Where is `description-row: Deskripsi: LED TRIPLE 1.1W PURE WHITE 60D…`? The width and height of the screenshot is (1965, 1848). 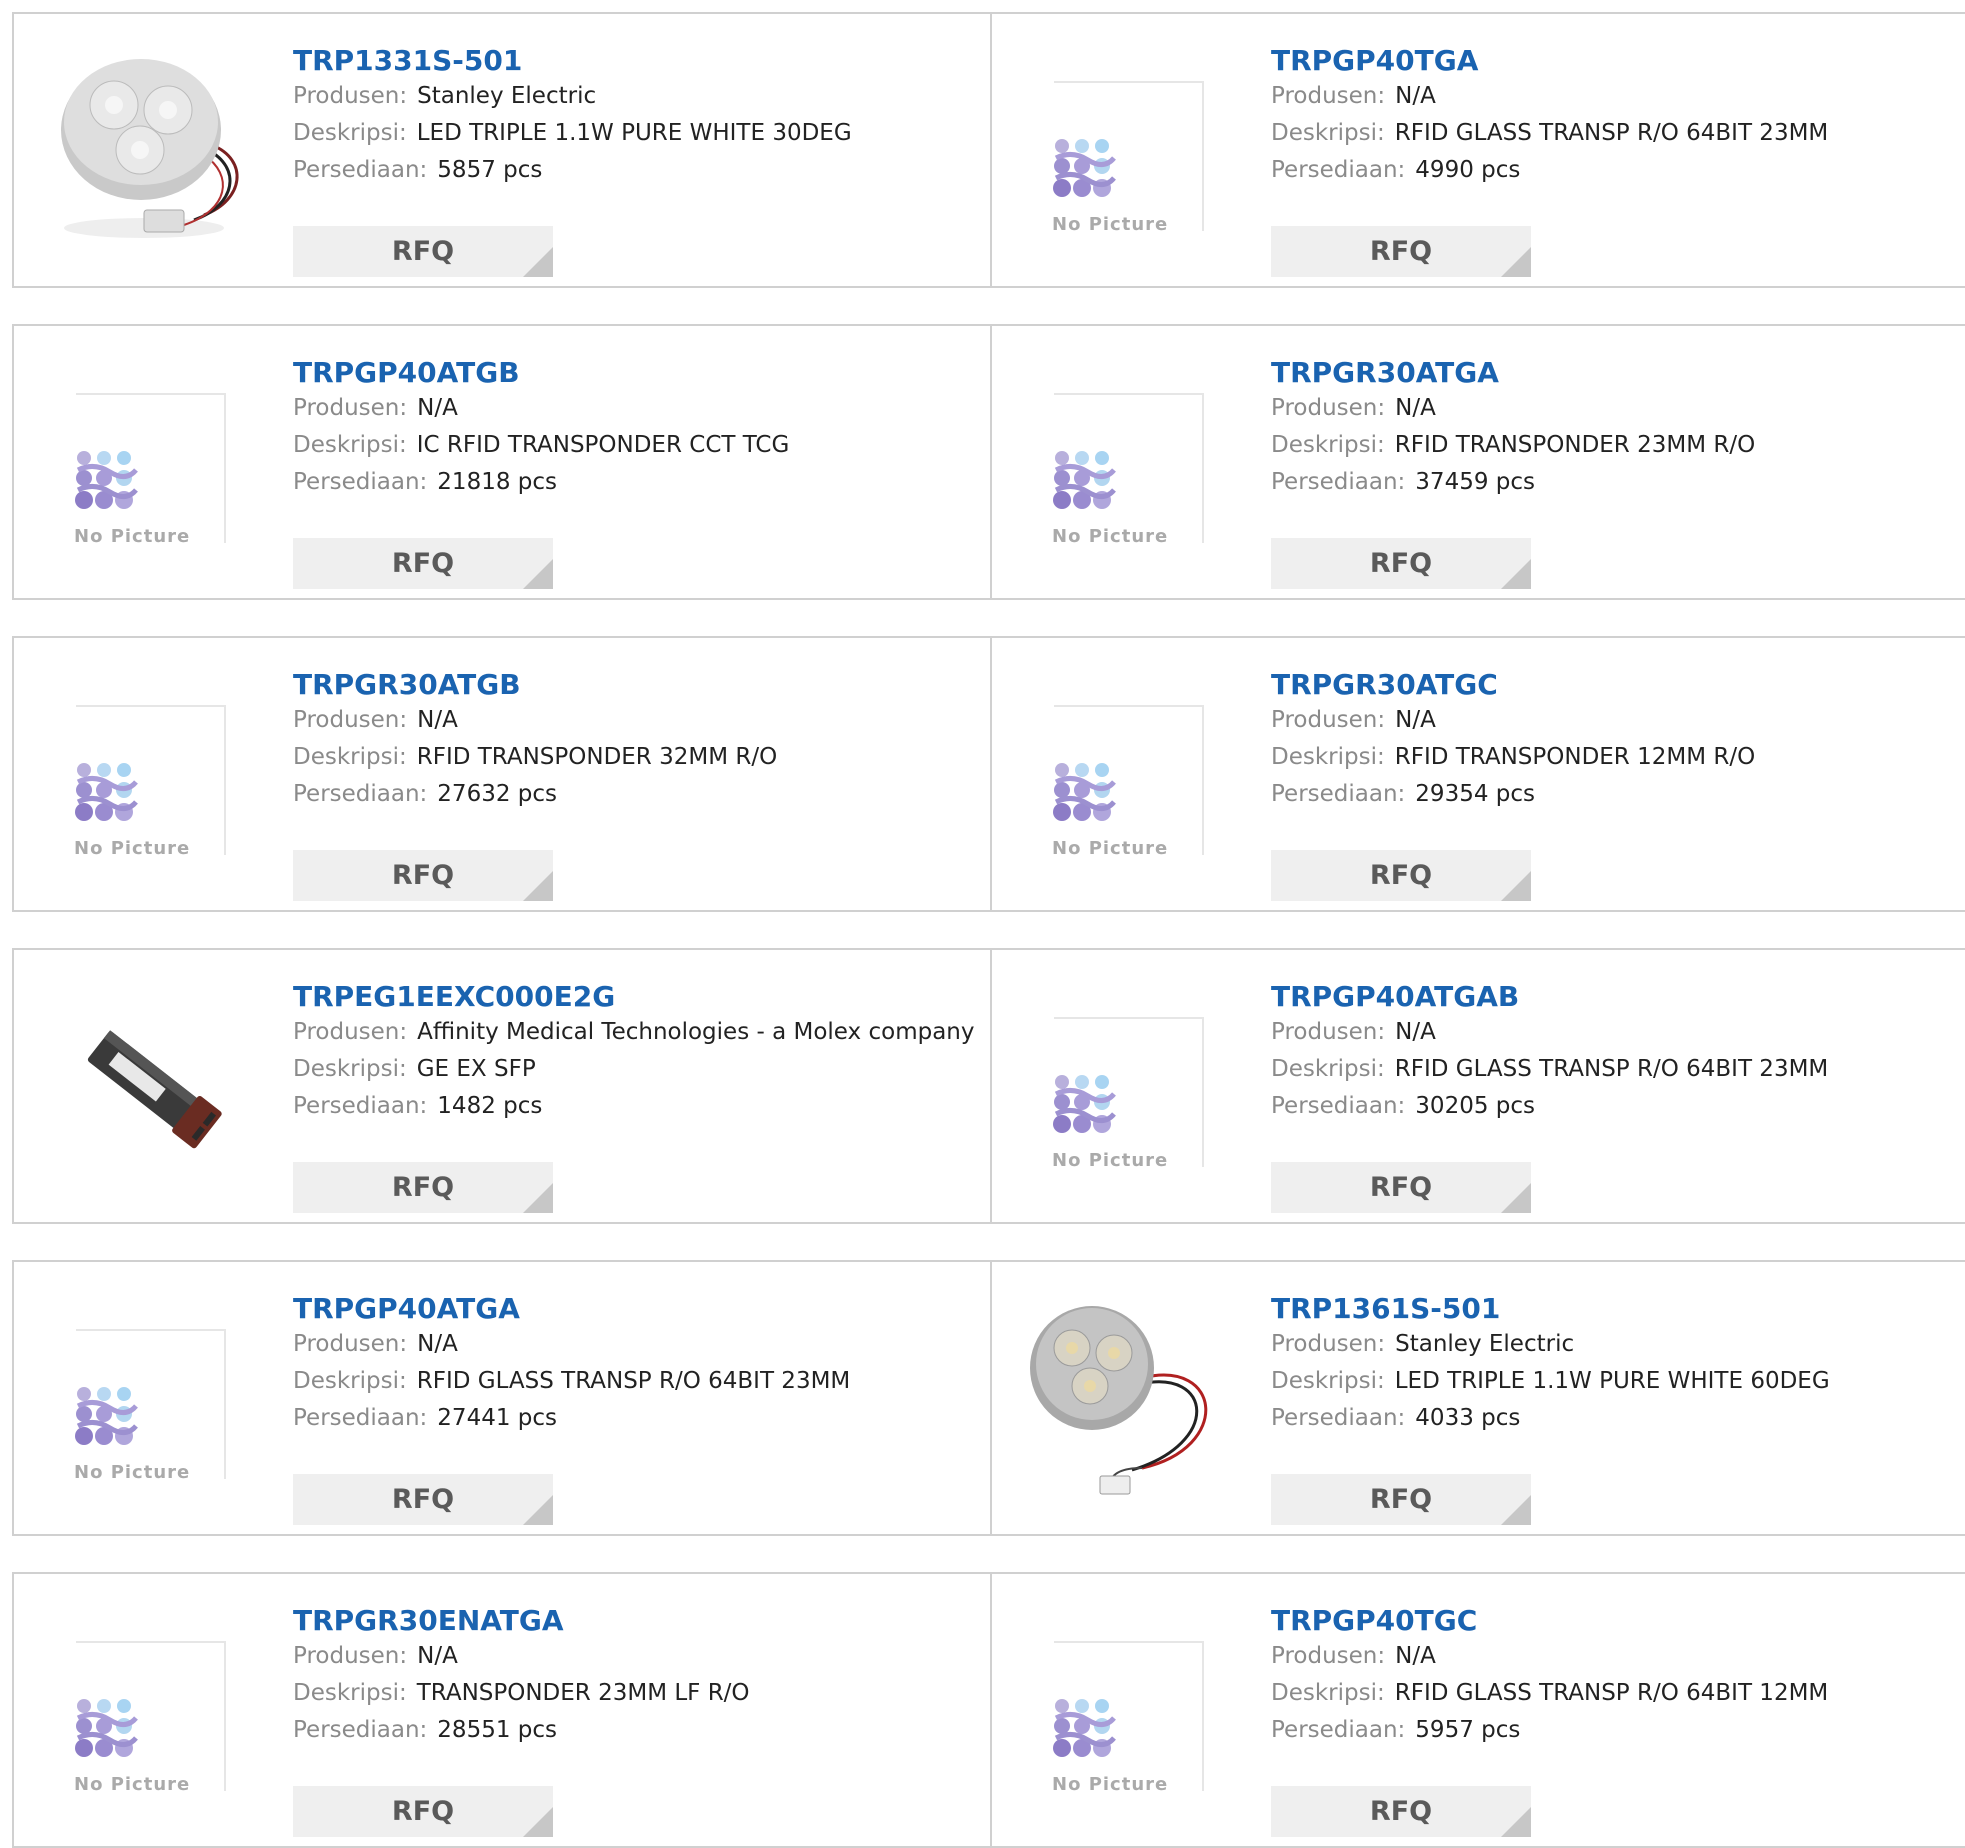
description-row: Deskripsi: LED TRIPLE 1.1W PURE WHITE 60D… is located at coordinates (1613, 1381).